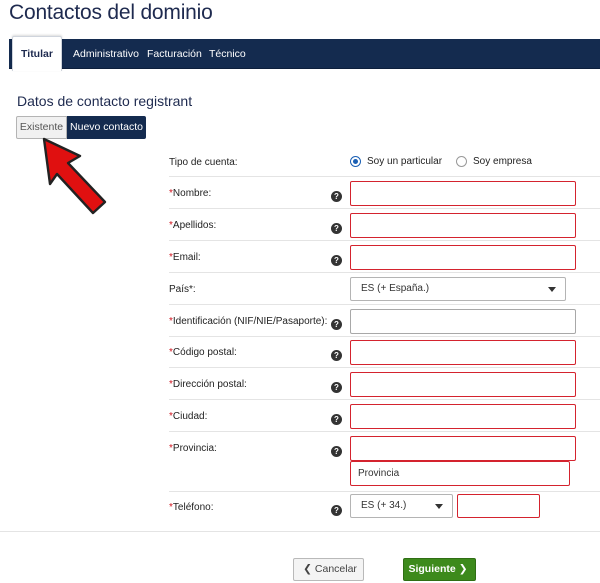 The height and width of the screenshot is (583, 600). What do you see at coordinates (460, 473) in the screenshot?
I see `provincia-dropdown-option: Provincia` at bounding box center [460, 473].